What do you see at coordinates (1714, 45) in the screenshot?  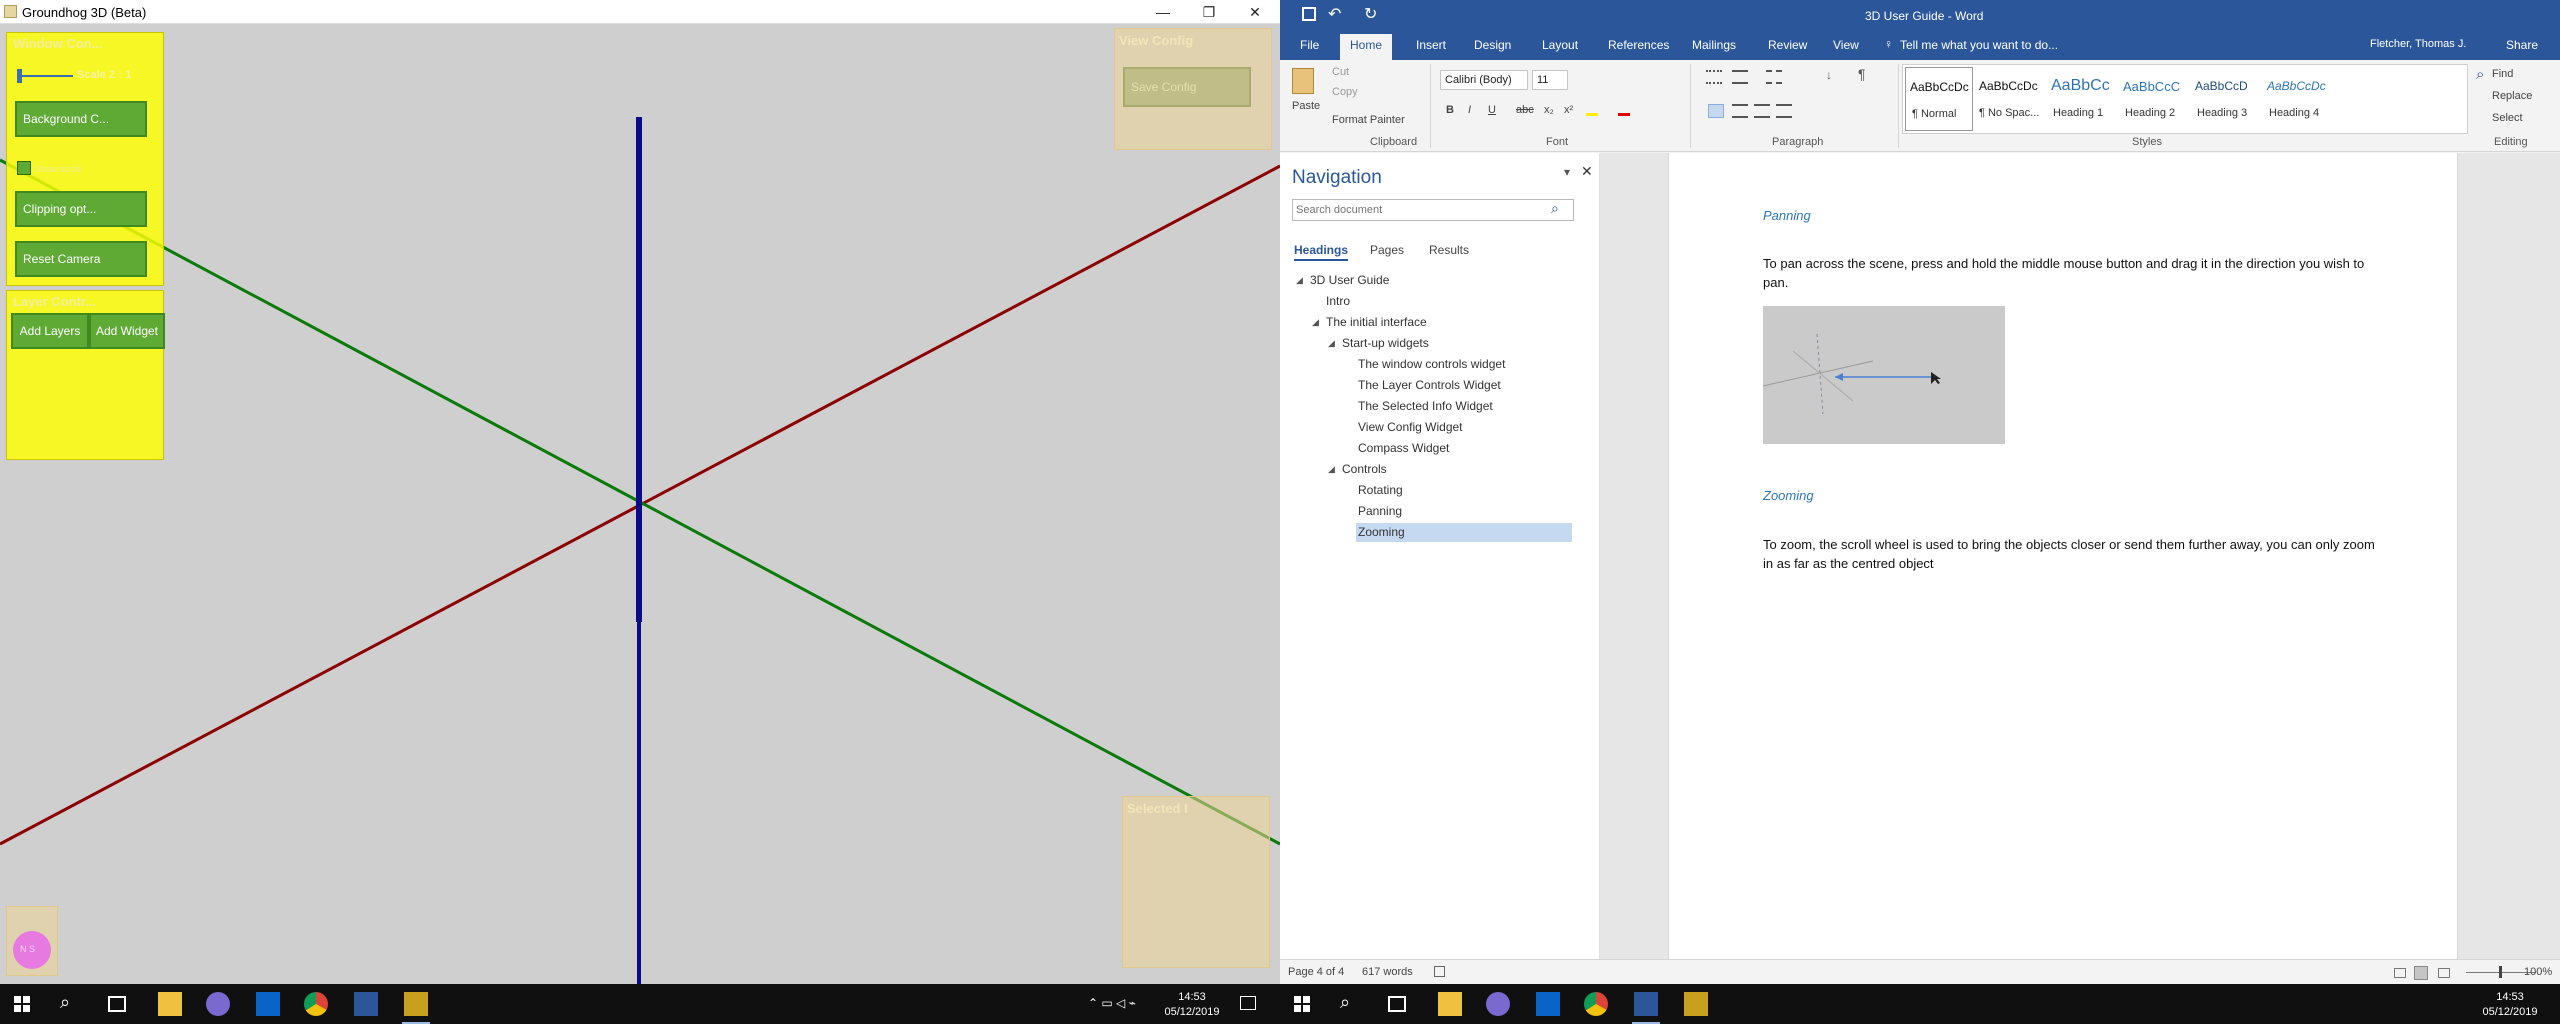 I see `tab-mailings: Mailings` at bounding box center [1714, 45].